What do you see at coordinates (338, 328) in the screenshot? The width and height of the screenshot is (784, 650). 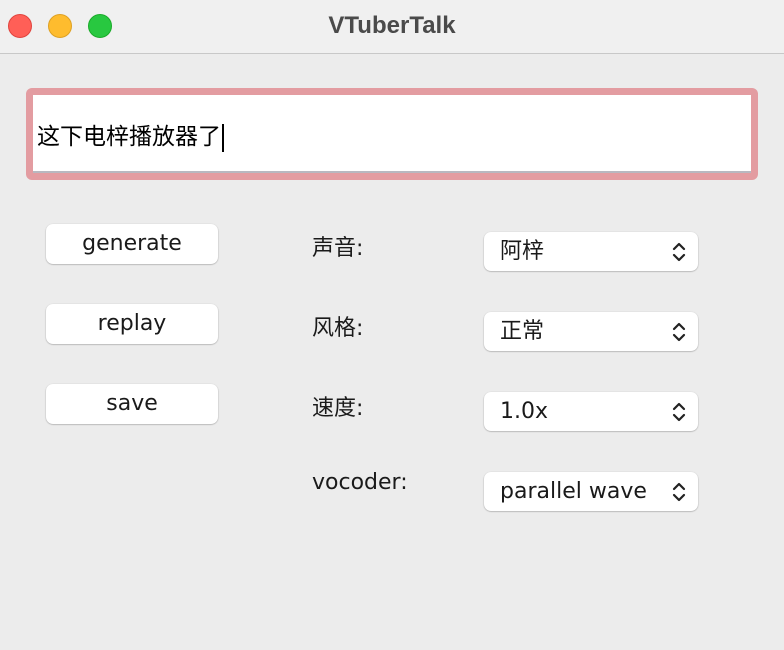 I see `style-label: 风格:` at bounding box center [338, 328].